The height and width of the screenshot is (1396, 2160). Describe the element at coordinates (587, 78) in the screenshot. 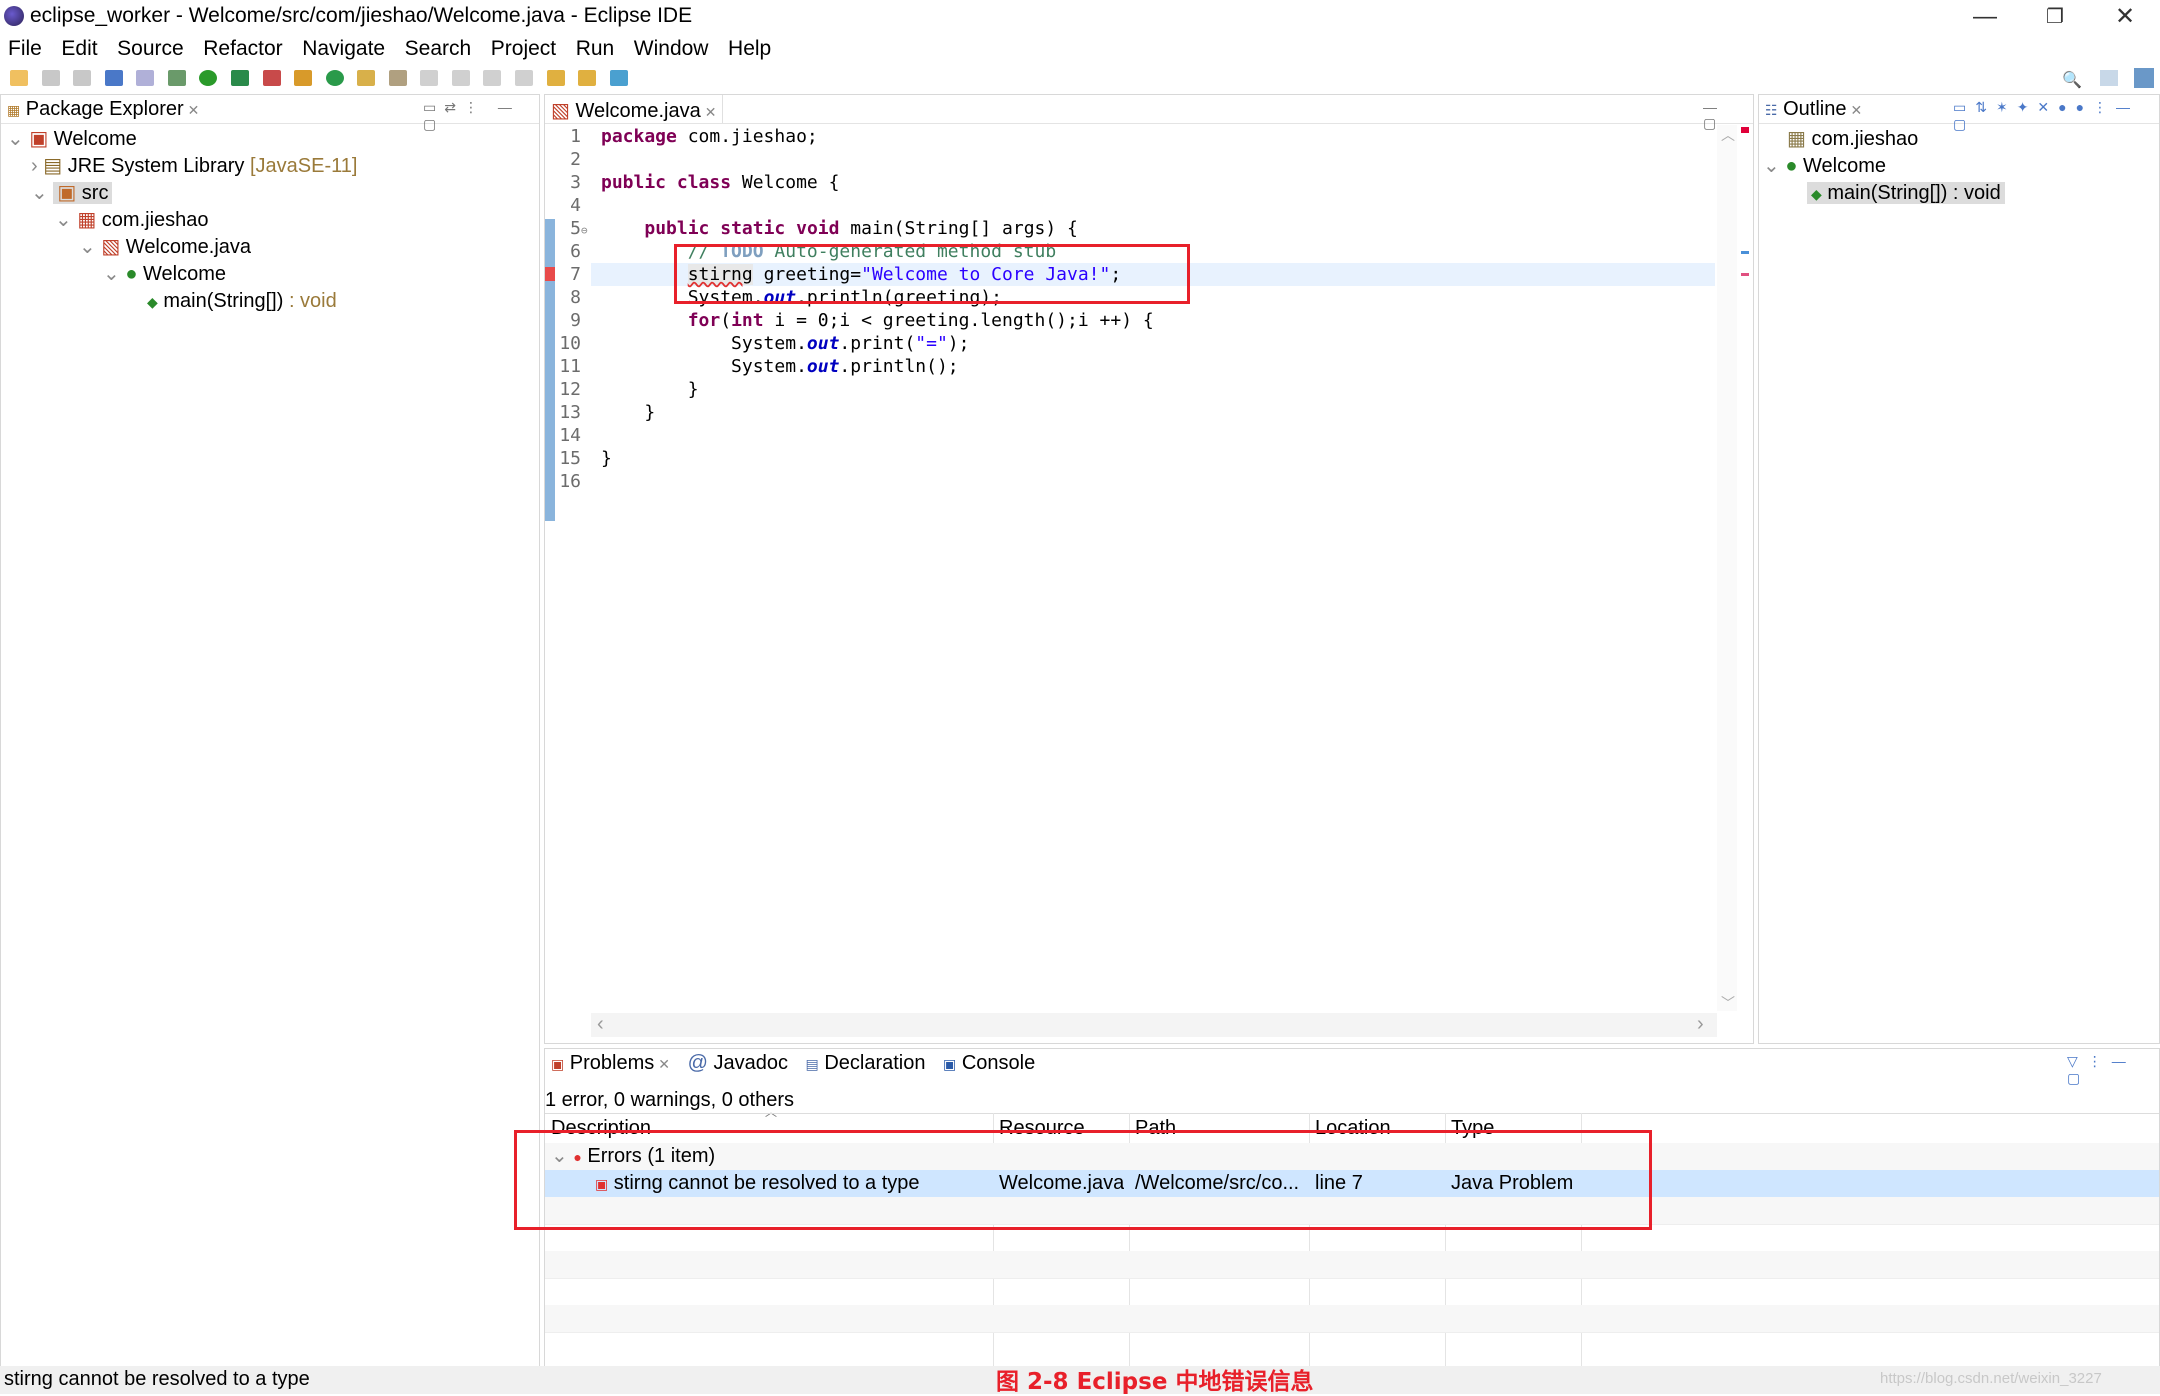

I see `forward-icon` at that location.